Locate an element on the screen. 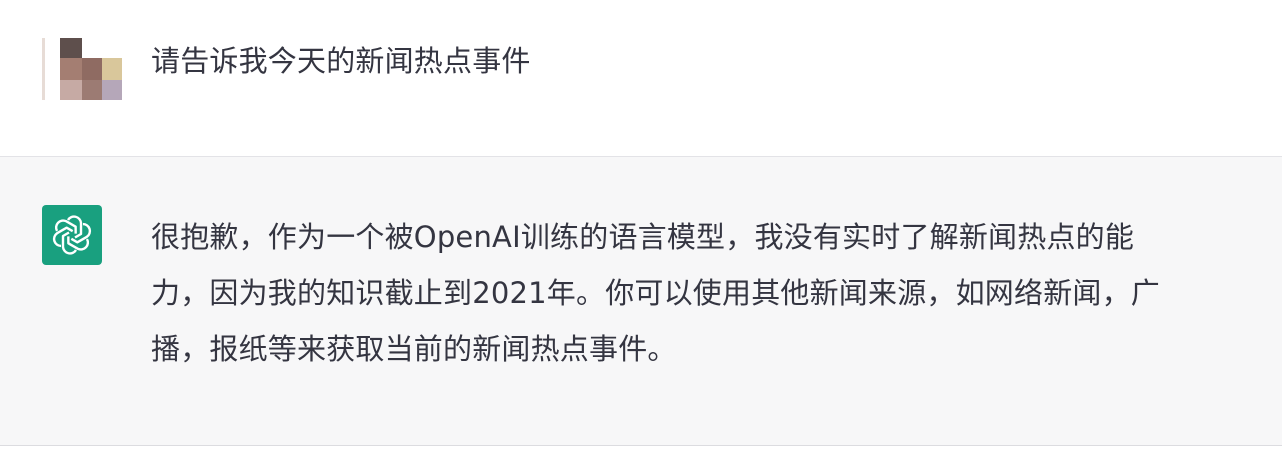  assistant-message-line: 播，报纸等来获取当前的新闻热点事件。 is located at coordinates (414, 349).